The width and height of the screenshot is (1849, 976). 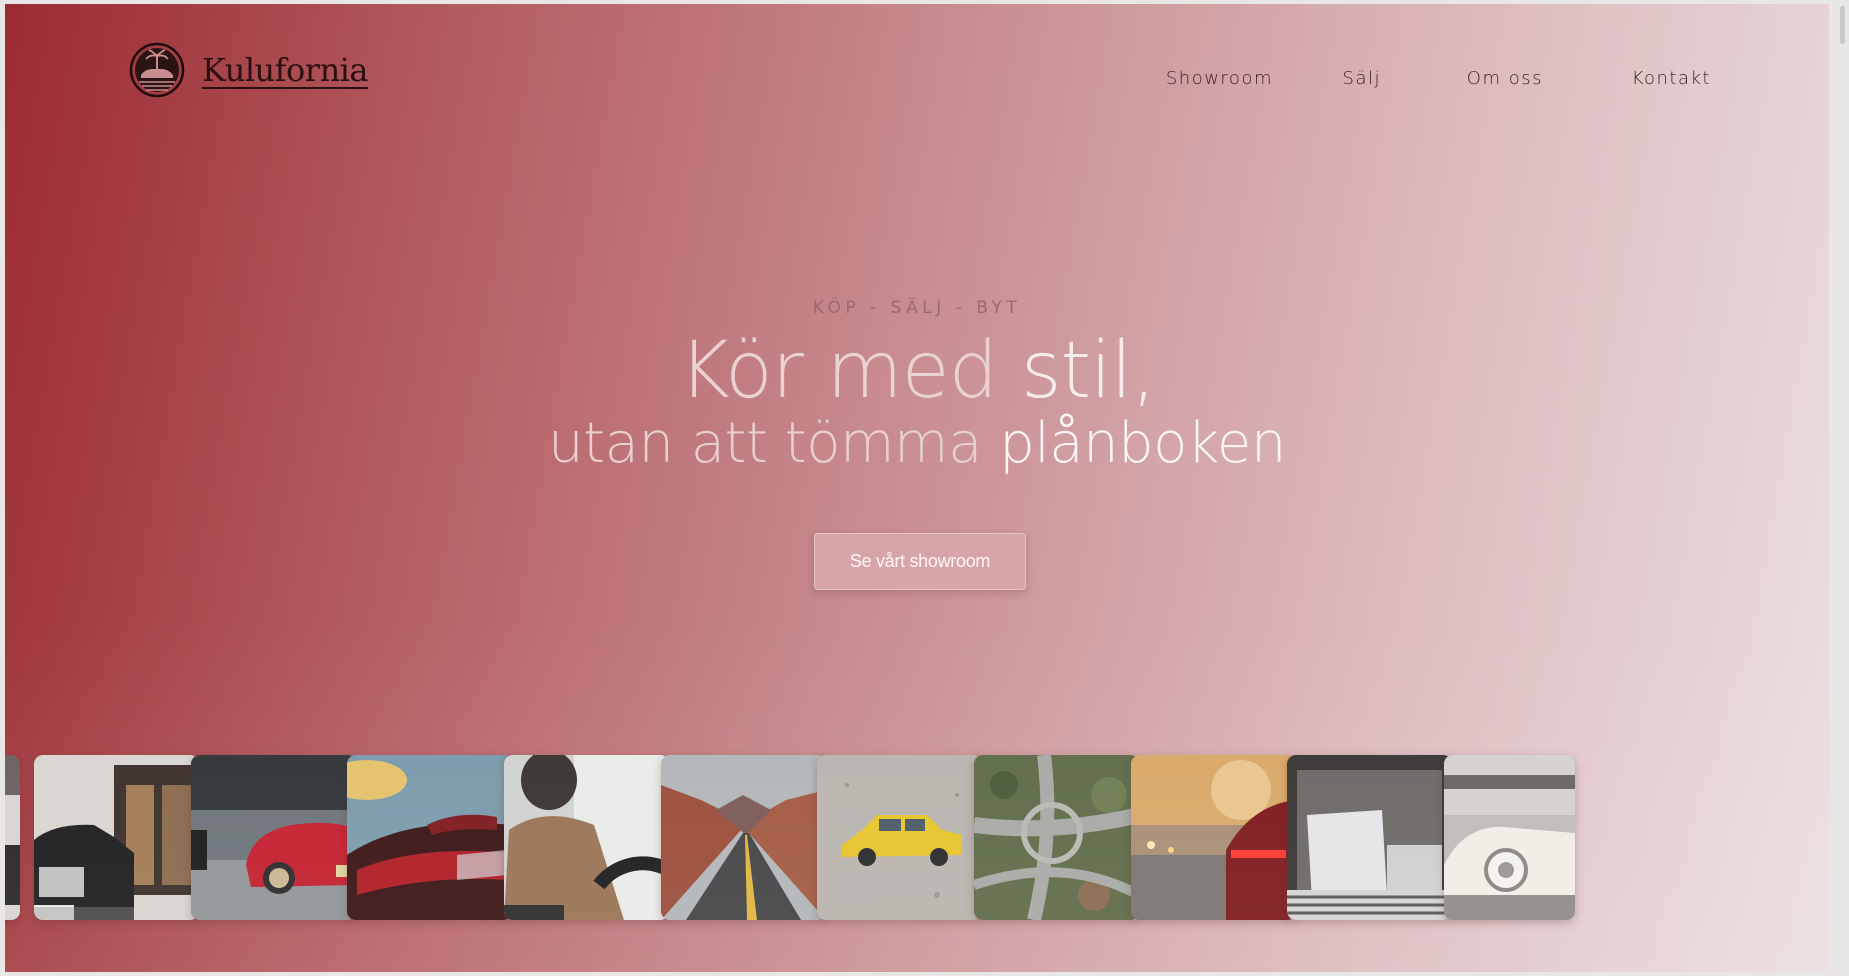 What do you see at coordinates (1219, 78) in the screenshot?
I see `nav-item-showroom: Showroom` at bounding box center [1219, 78].